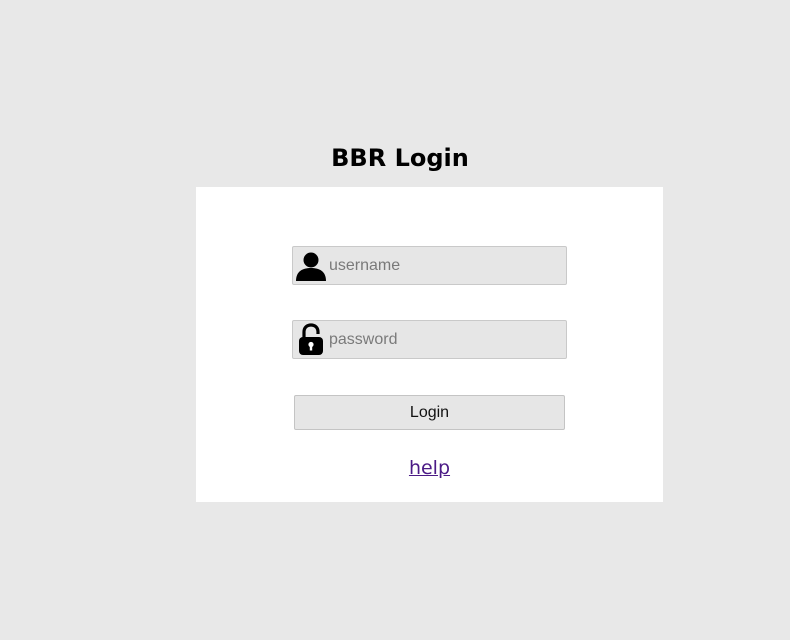 The image size is (790, 640). I want to click on username-input, so click(445, 265).